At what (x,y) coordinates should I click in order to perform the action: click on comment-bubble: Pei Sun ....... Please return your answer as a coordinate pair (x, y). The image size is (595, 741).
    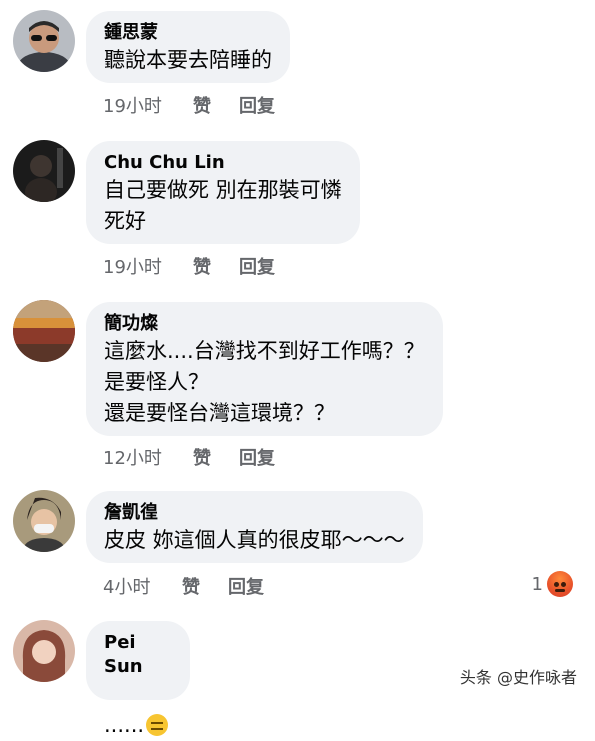
    Looking at the image, I should click on (138, 679).